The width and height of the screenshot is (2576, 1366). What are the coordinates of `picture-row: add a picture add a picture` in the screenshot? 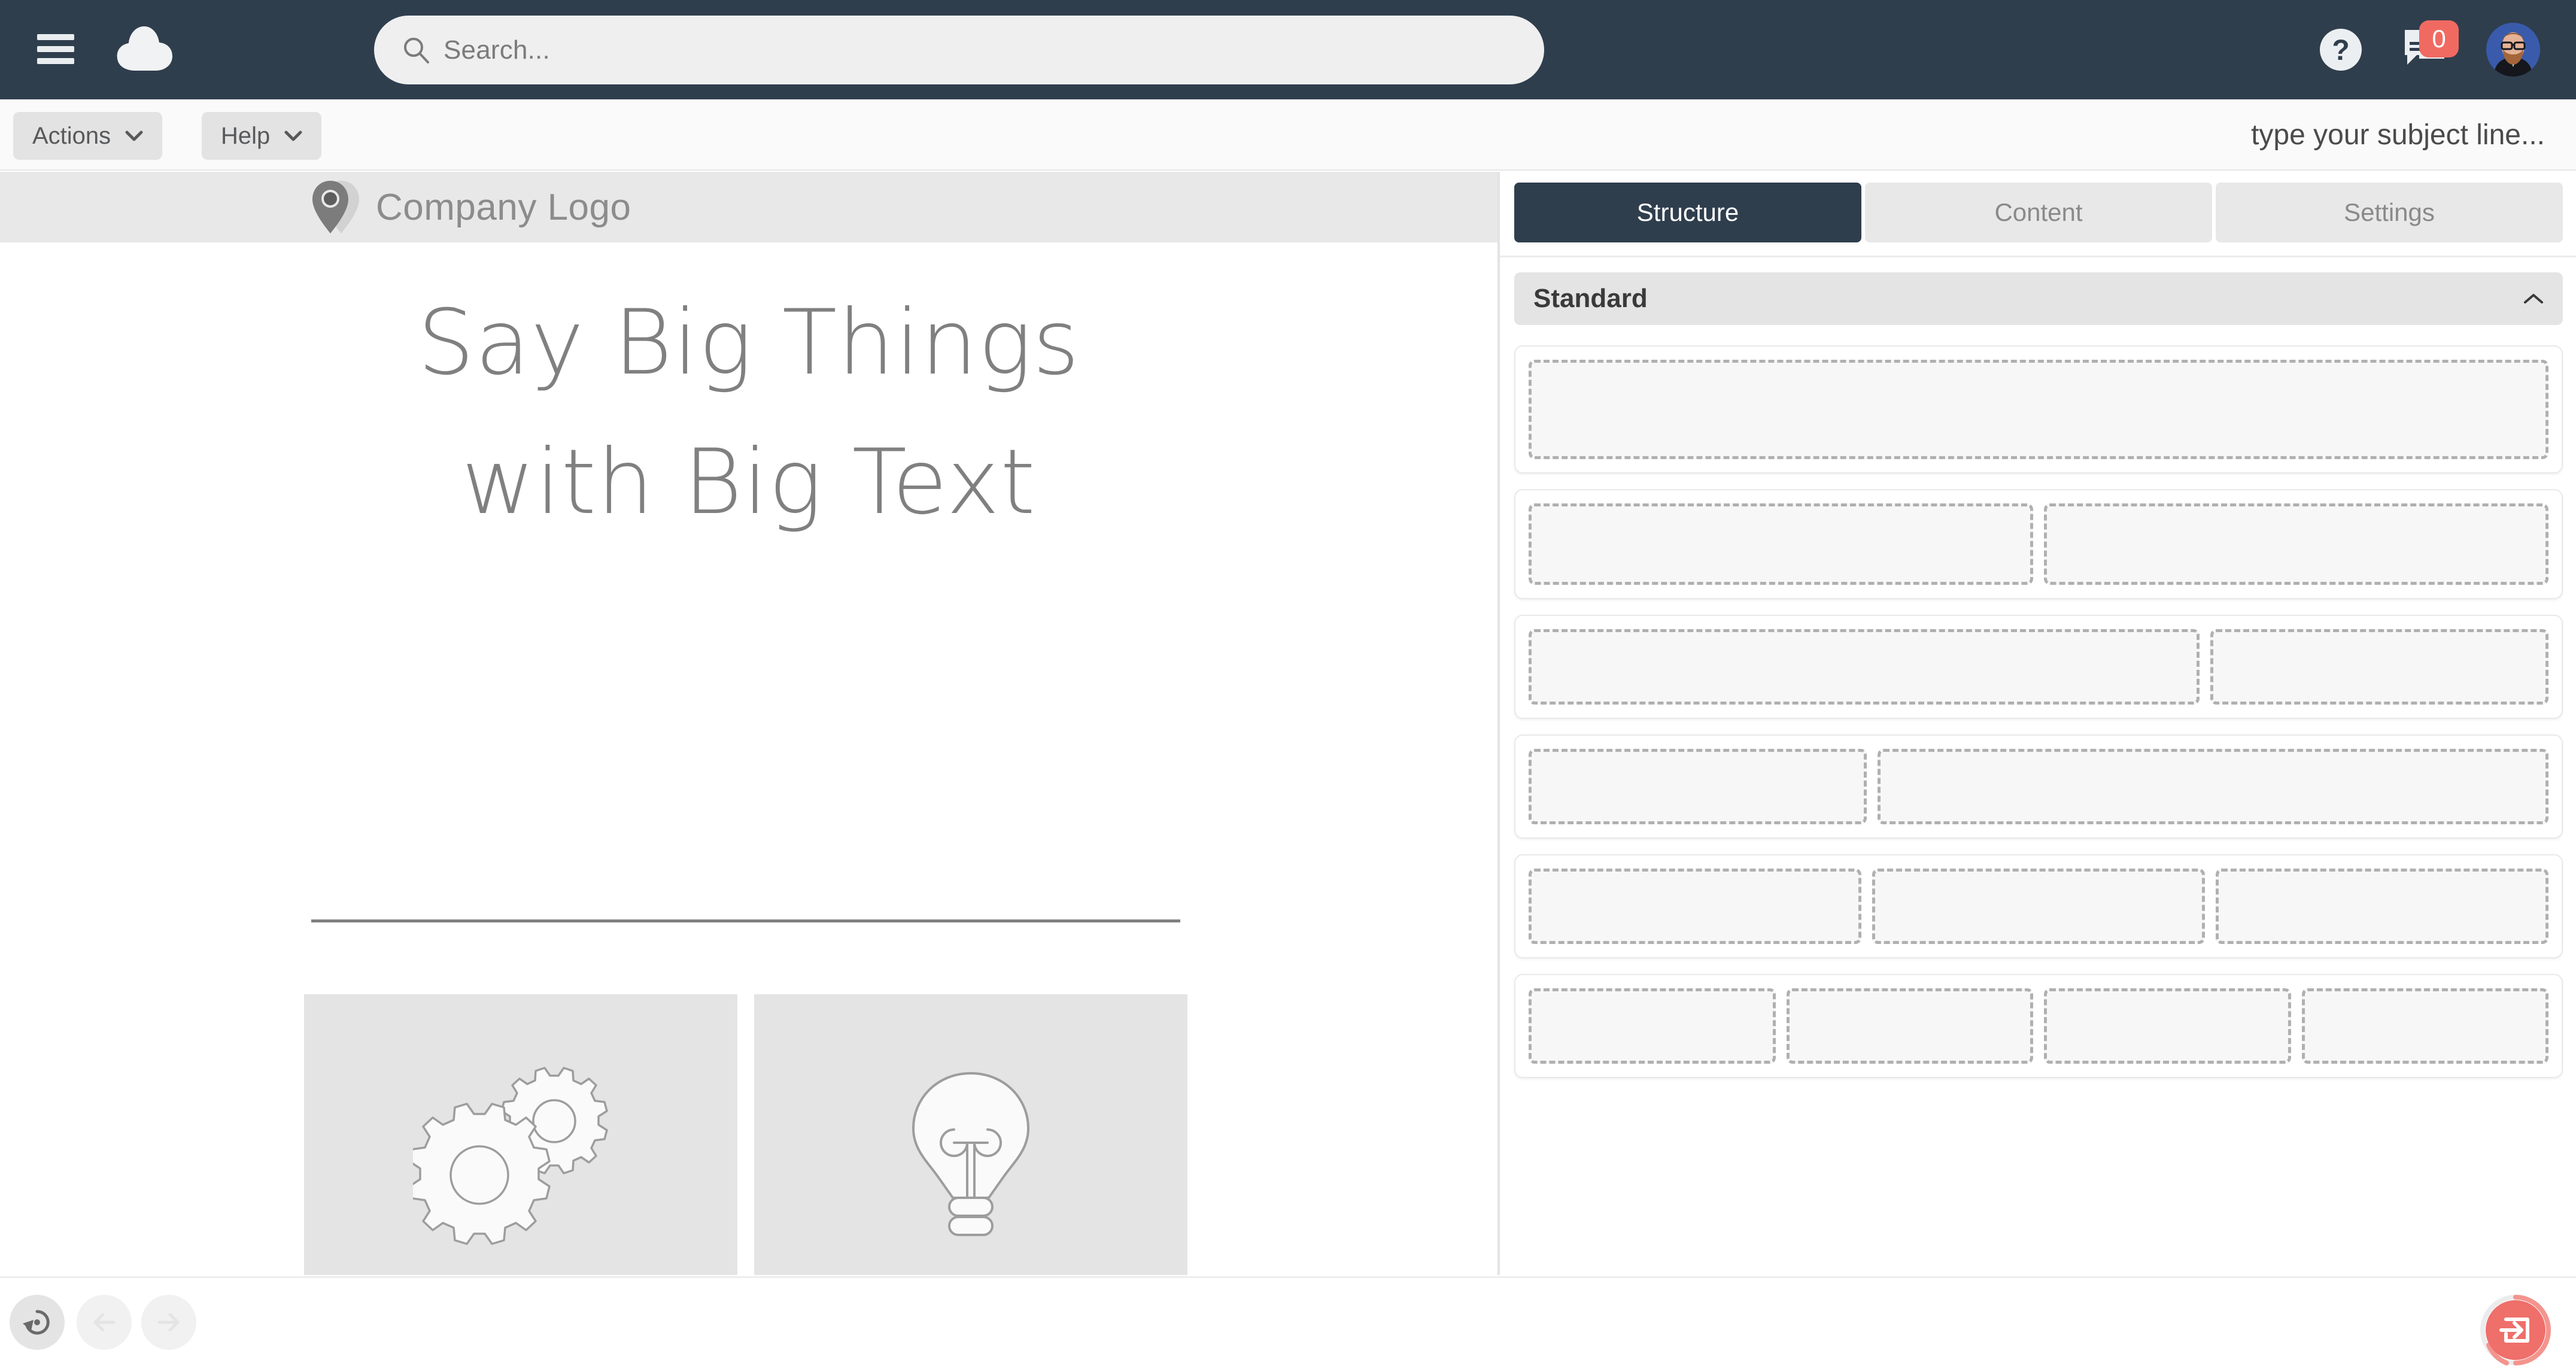 It's located at (745, 1134).